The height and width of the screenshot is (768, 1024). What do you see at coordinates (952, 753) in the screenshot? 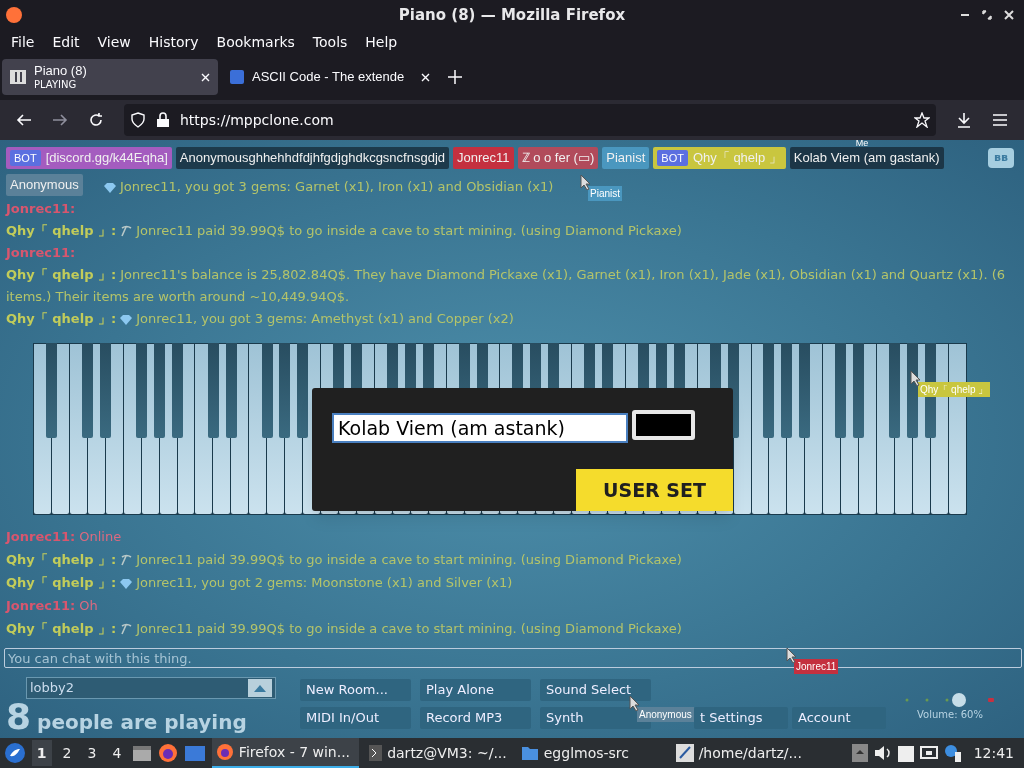
I see `notification-icon` at bounding box center [952, 753].